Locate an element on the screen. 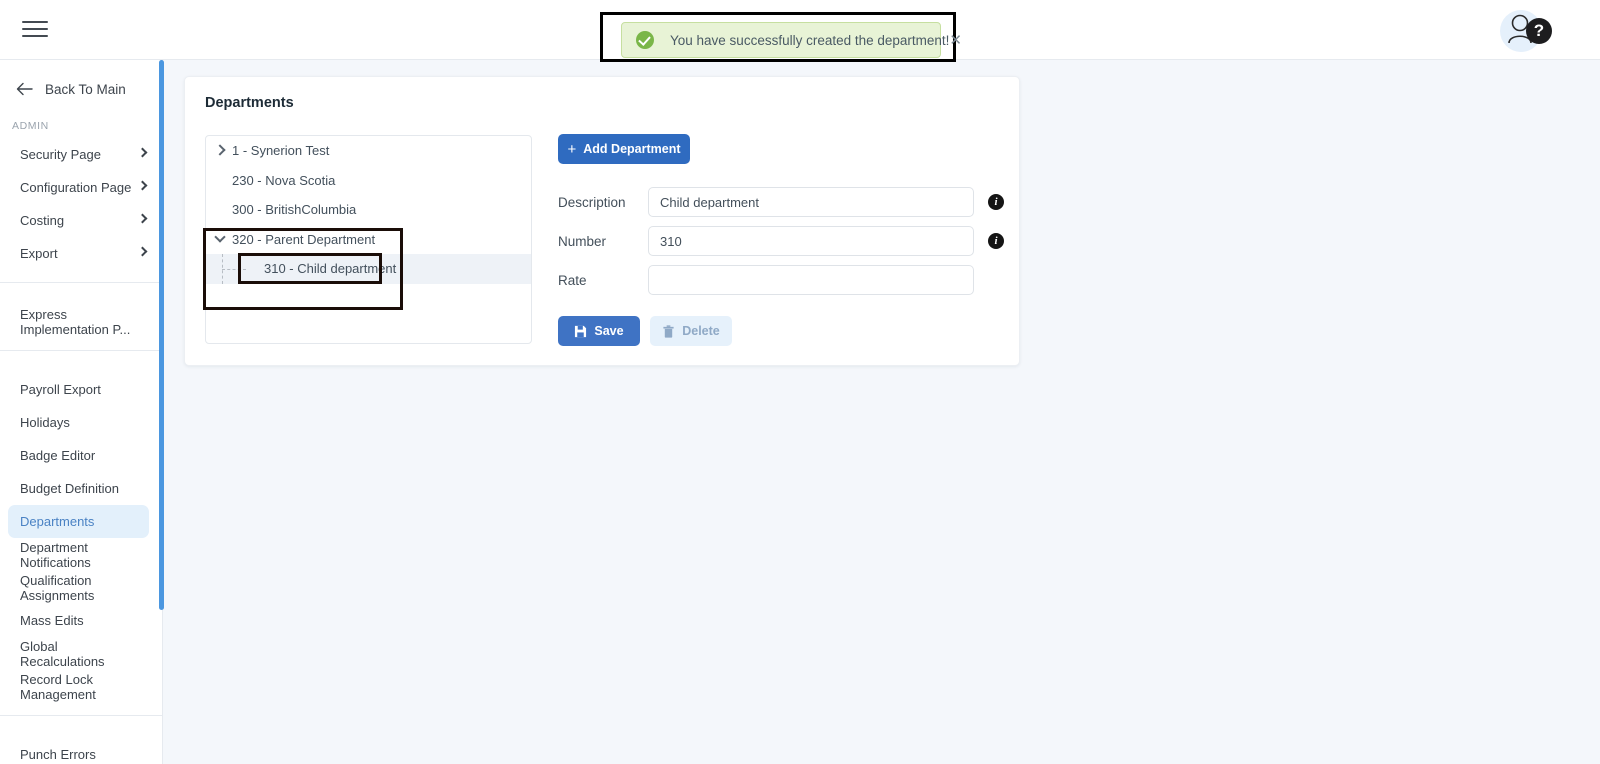  sidebar-item-qualification-assignments: Qualification Assignments is located at coordinates (81, 587).